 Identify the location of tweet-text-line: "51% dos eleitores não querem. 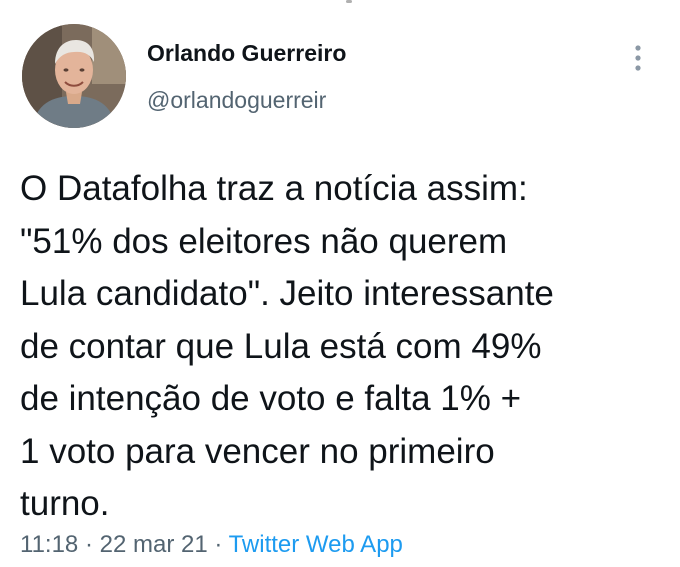
(264, 241).